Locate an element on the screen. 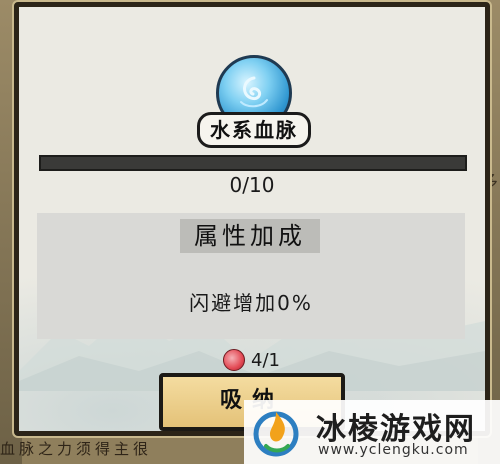 The height and width of the screenshot is (464, 500). cost-row: 4/1 is located at coordinates (251, 360).